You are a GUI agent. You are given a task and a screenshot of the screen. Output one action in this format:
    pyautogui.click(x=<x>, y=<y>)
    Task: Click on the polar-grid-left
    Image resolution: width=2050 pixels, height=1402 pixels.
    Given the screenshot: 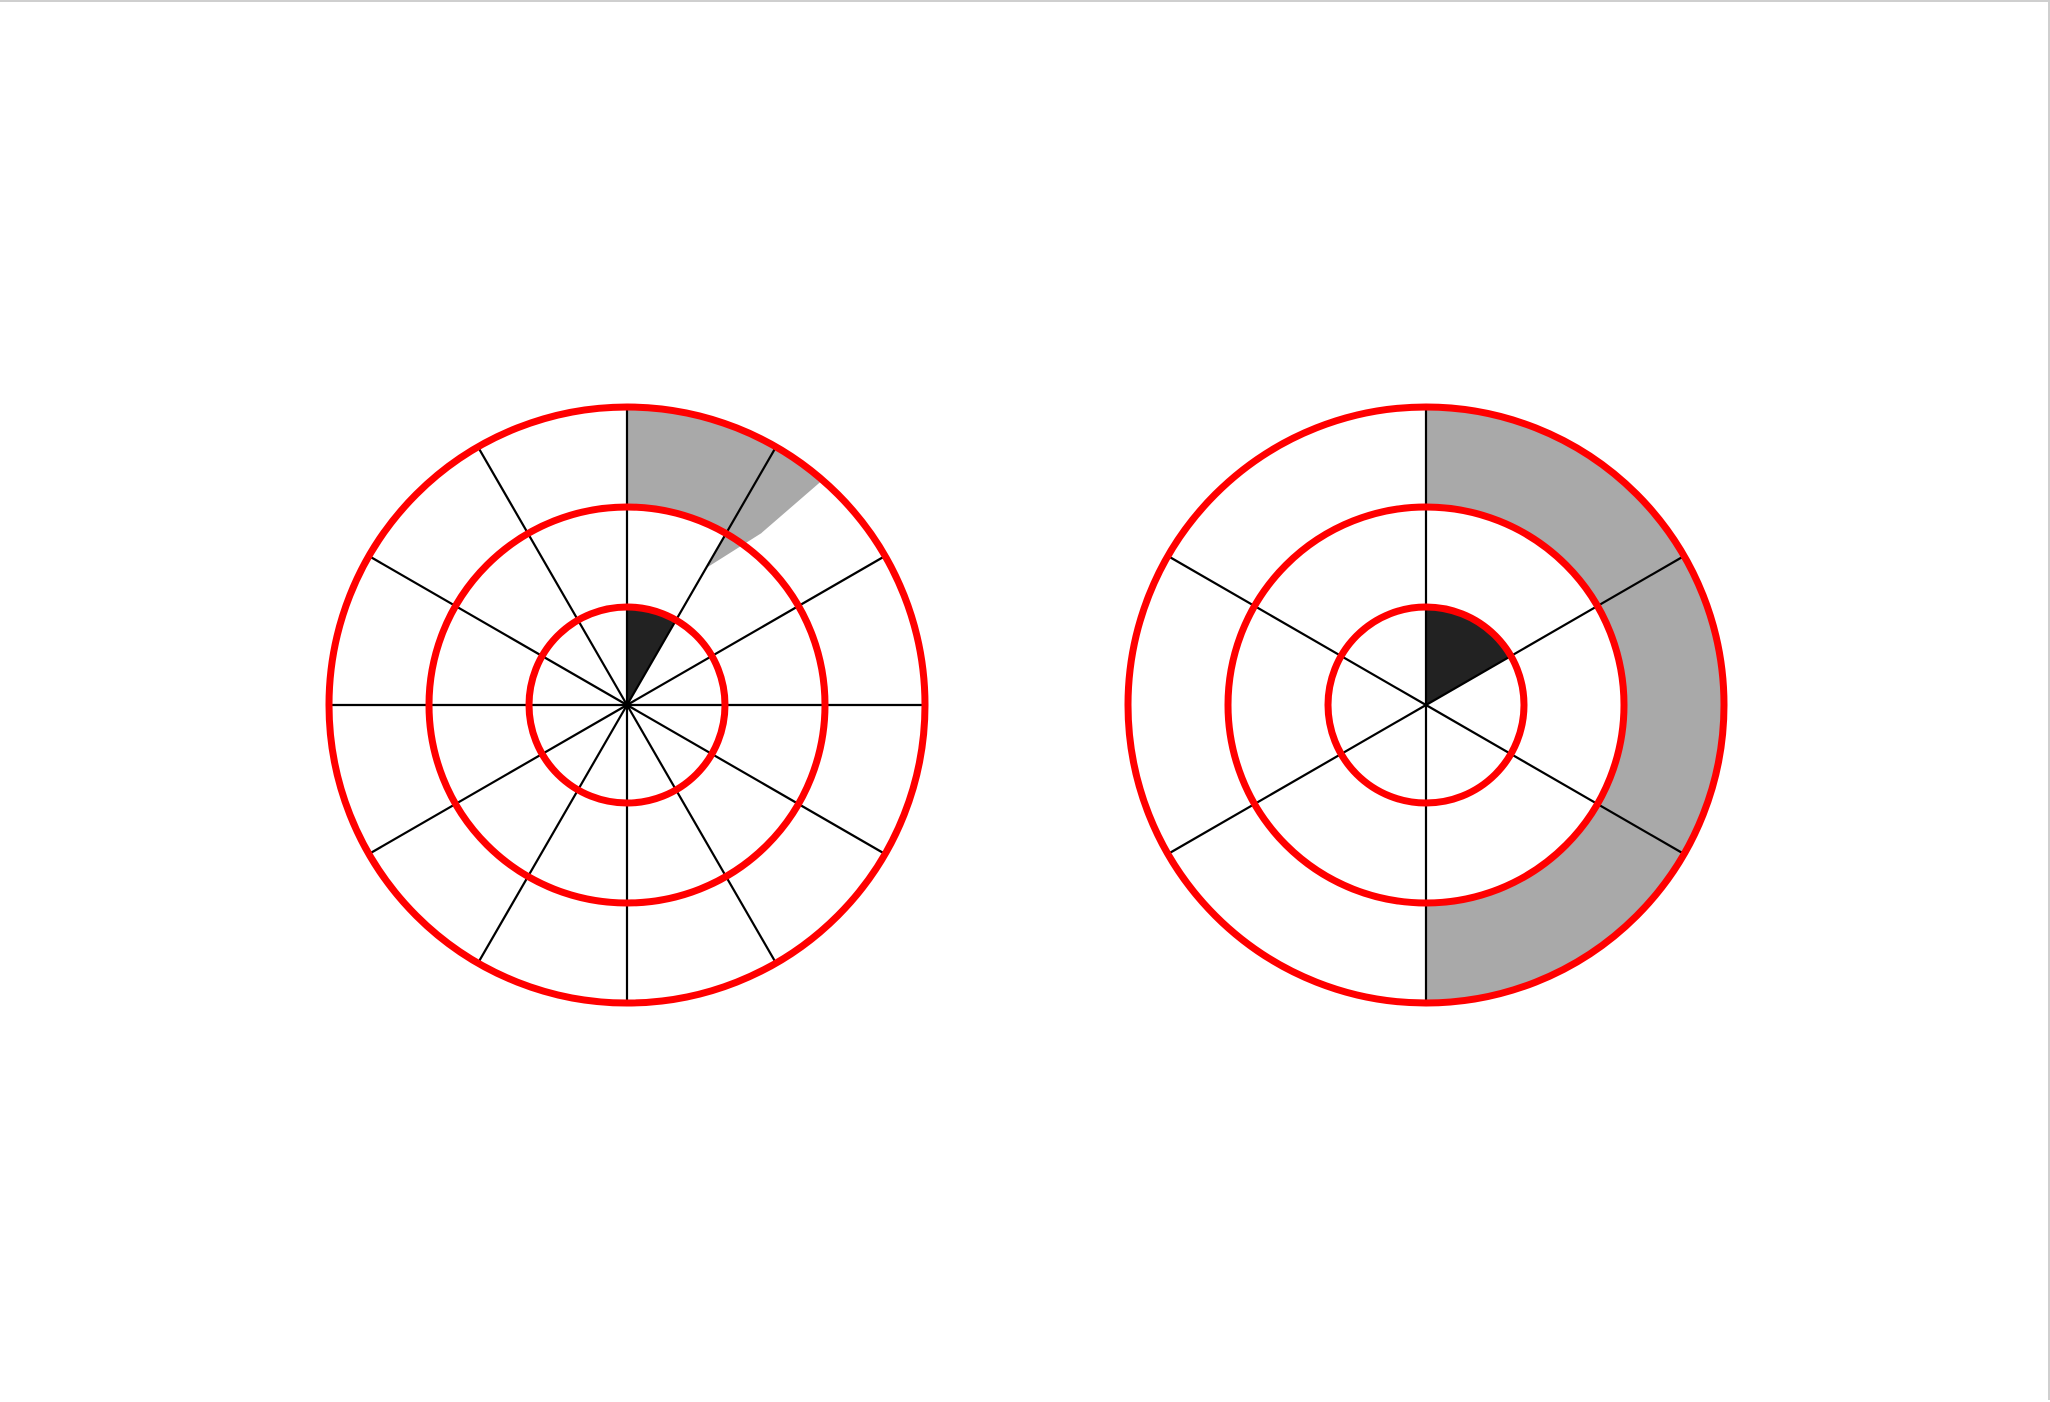 What is the action you would take?
    pyautogui.click(x=627, y=705)
    